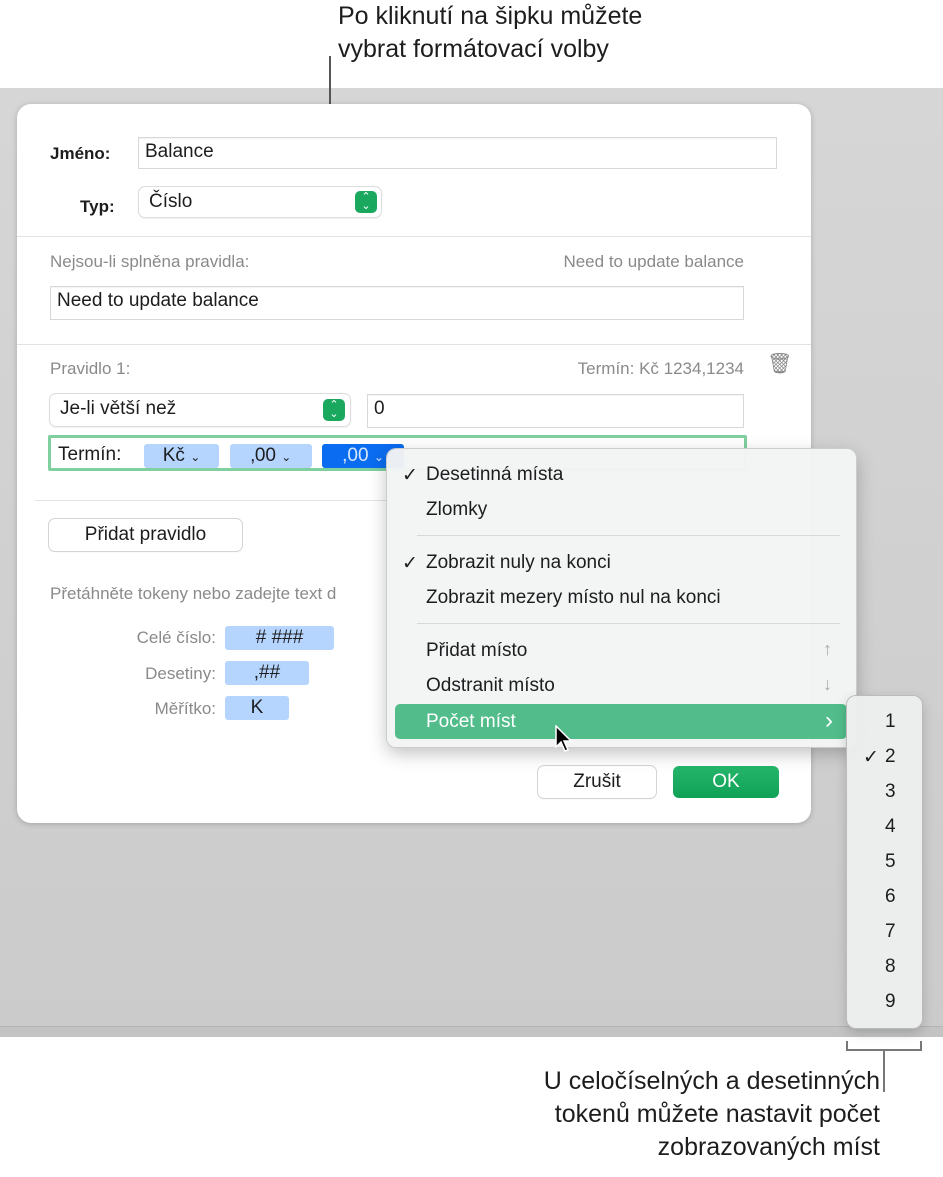 The image size is (943, 1177). What do you see at coordinates (555, 411) in the screenshot?
I see `condition-value-input: 0` at bounding box center [555, 411].